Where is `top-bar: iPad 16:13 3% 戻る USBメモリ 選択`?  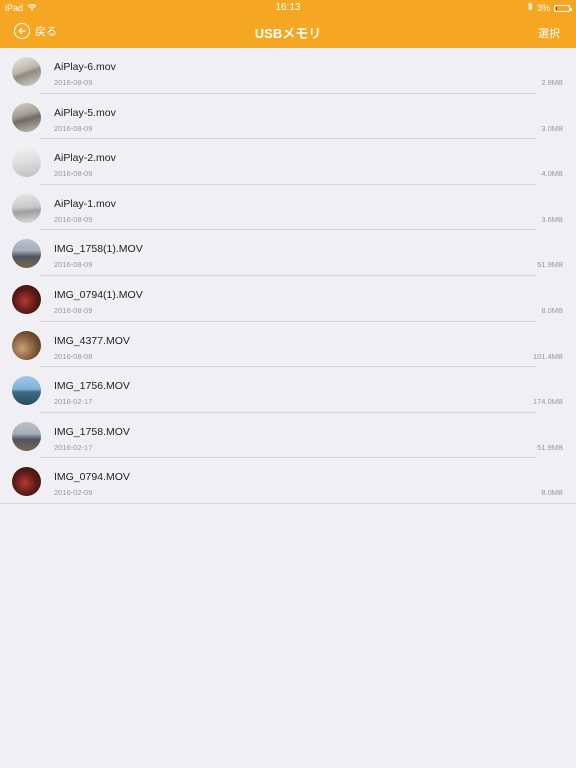 top-bar: iPad 16:13 3% 戻る USBメモリ 選択 is located at coordinates (288, 24).